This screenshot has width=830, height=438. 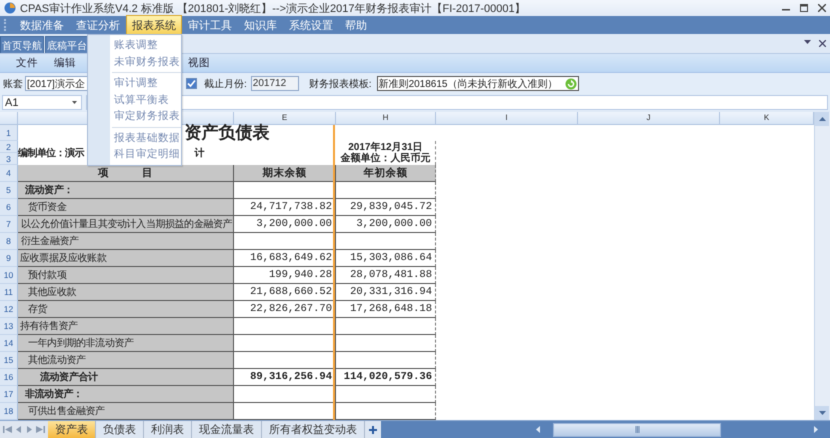 I want to click on table-header: 期末余额, so click(x=285, y=173).